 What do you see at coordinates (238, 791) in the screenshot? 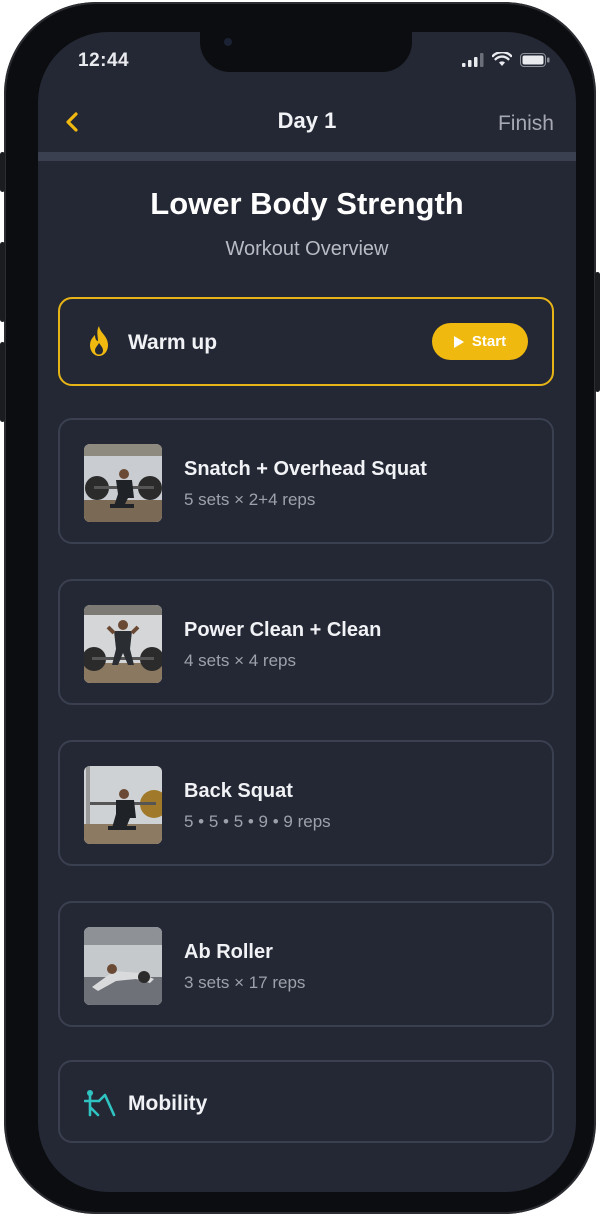
I see `exercise-name: Back Squat` at bounding box center [238, 791].